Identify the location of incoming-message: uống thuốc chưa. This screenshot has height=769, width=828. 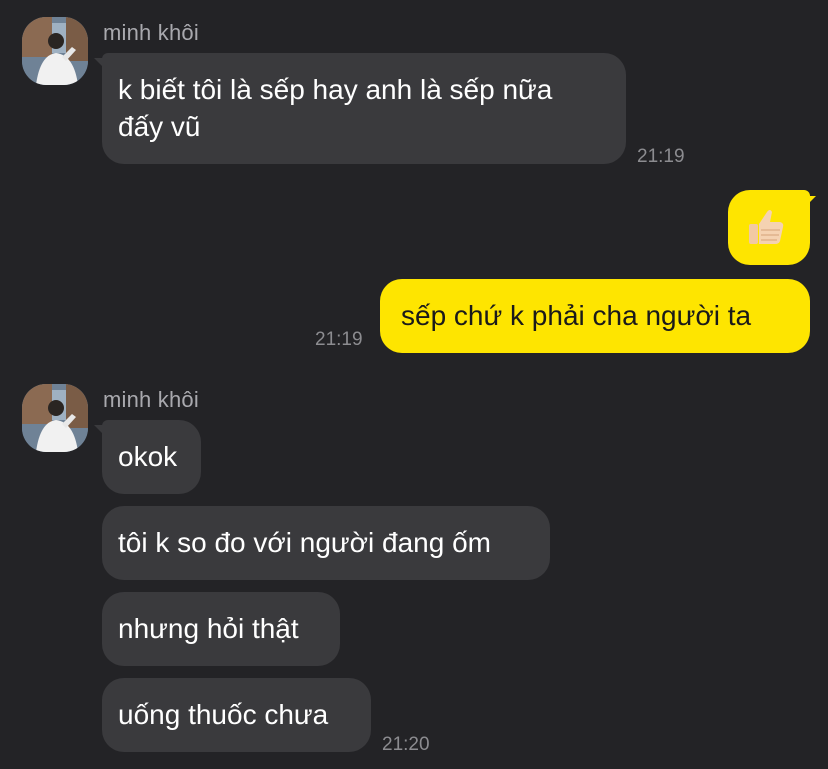
(236, 715).